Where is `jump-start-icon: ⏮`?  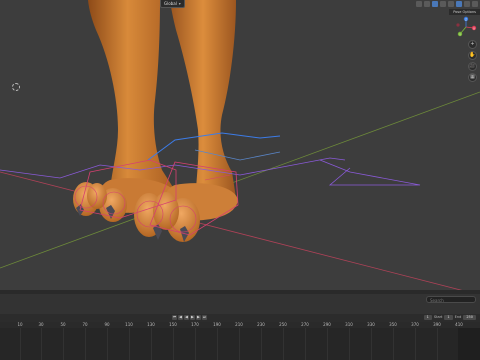 jump-start-icon: ⏮ is located at coordinates (174, 317).